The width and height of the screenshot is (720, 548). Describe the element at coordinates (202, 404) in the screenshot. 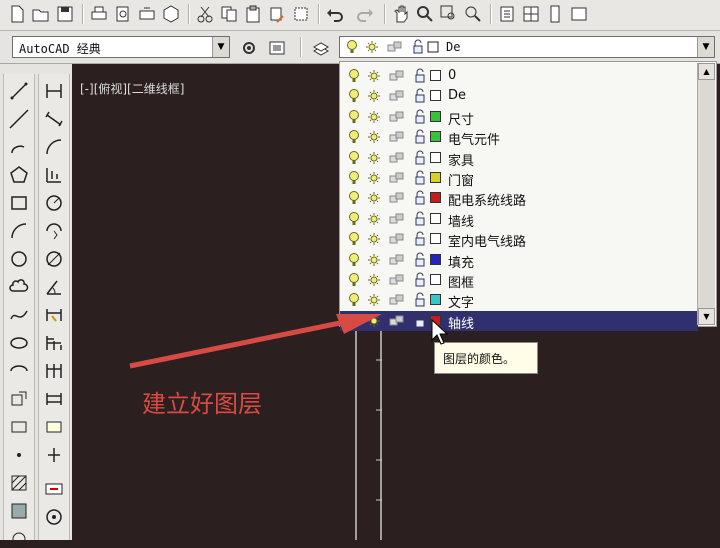

I see `annotation-text: 建立好图层` at that location.